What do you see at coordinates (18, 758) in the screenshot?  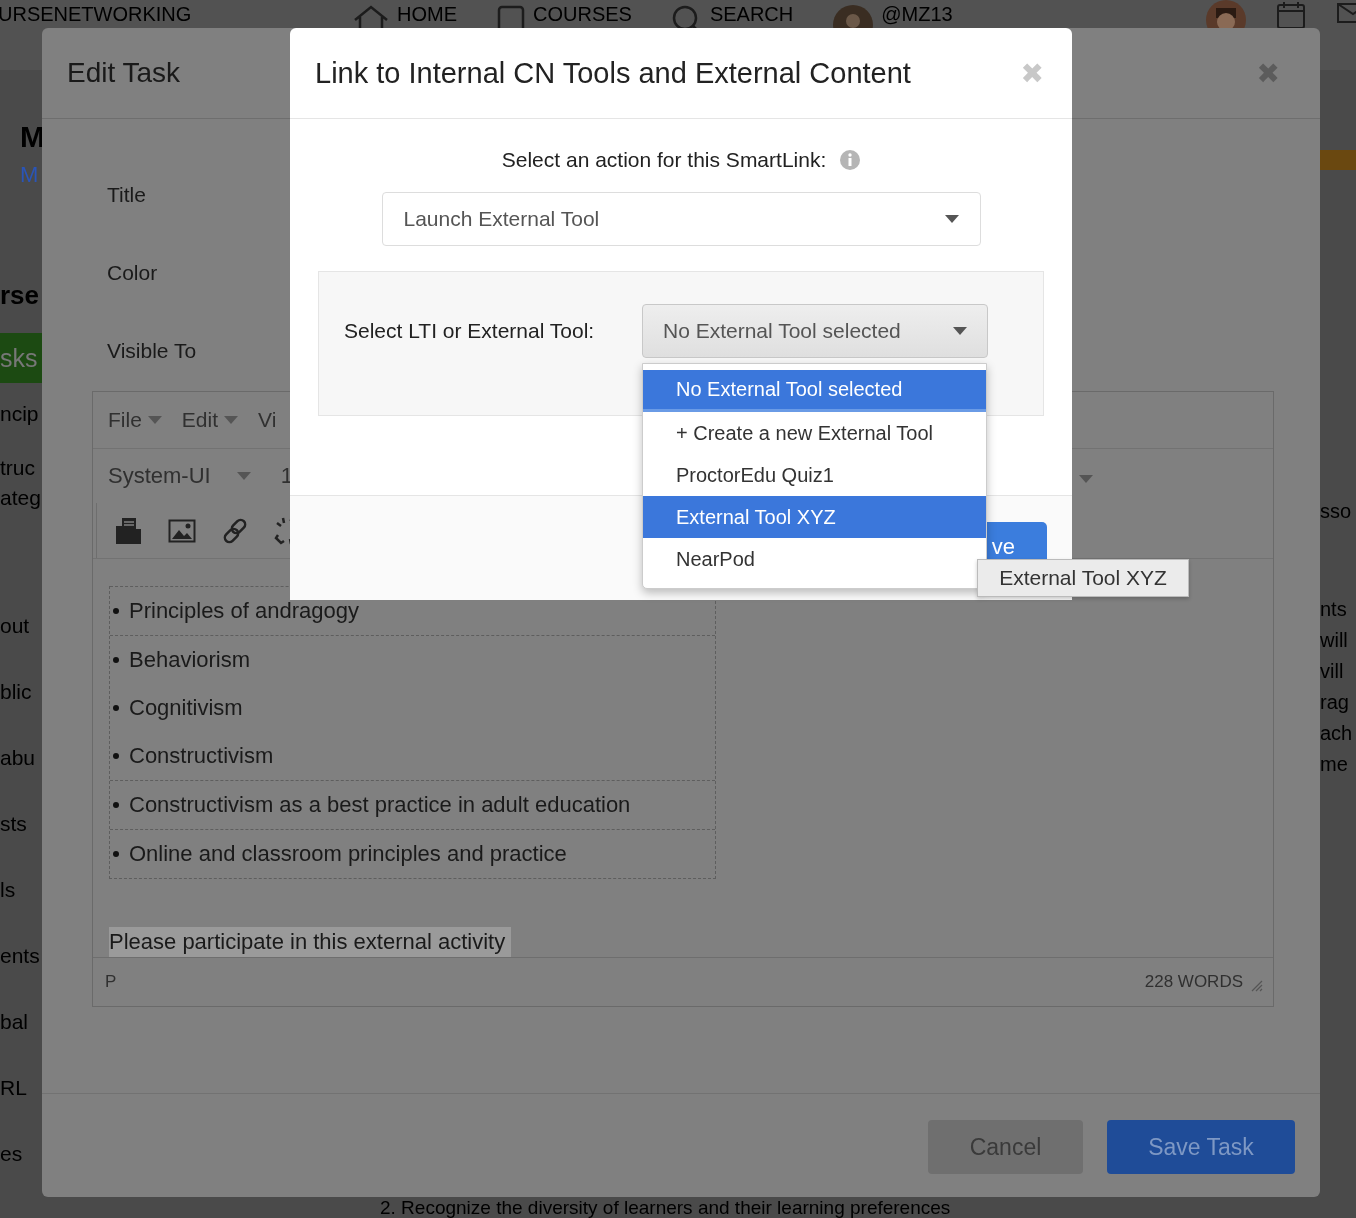 I see `sidebar-item: abu` at bounding box center [18, 758].